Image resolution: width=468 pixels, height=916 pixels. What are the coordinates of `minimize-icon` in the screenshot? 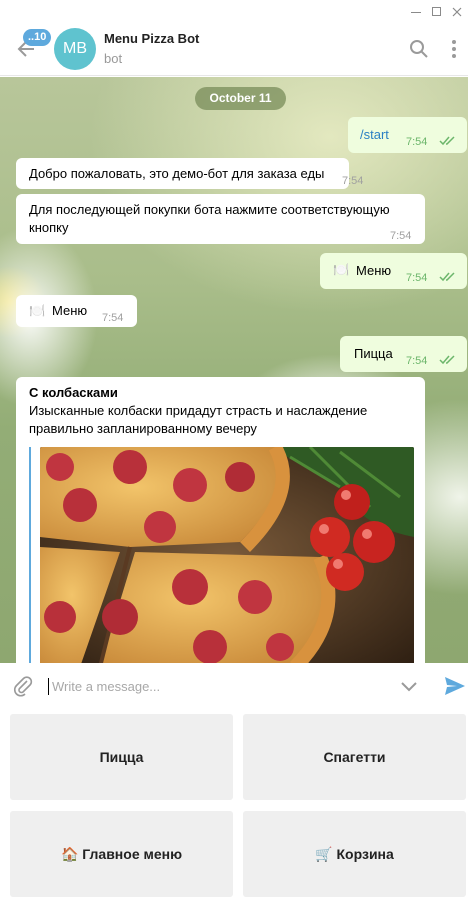 It's located at (416, 12).